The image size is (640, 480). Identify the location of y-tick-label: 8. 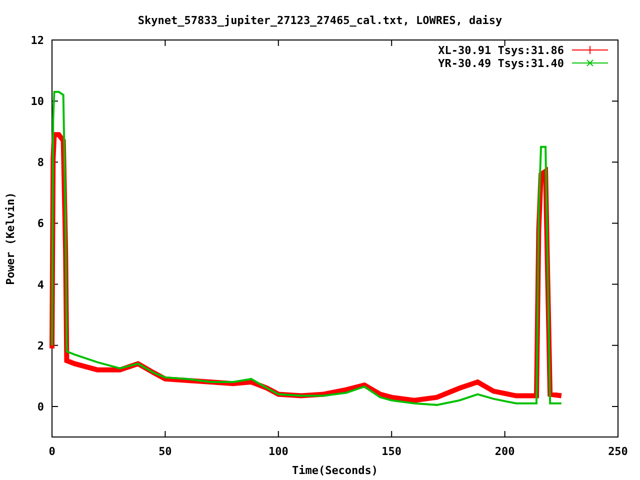
(40, 163).